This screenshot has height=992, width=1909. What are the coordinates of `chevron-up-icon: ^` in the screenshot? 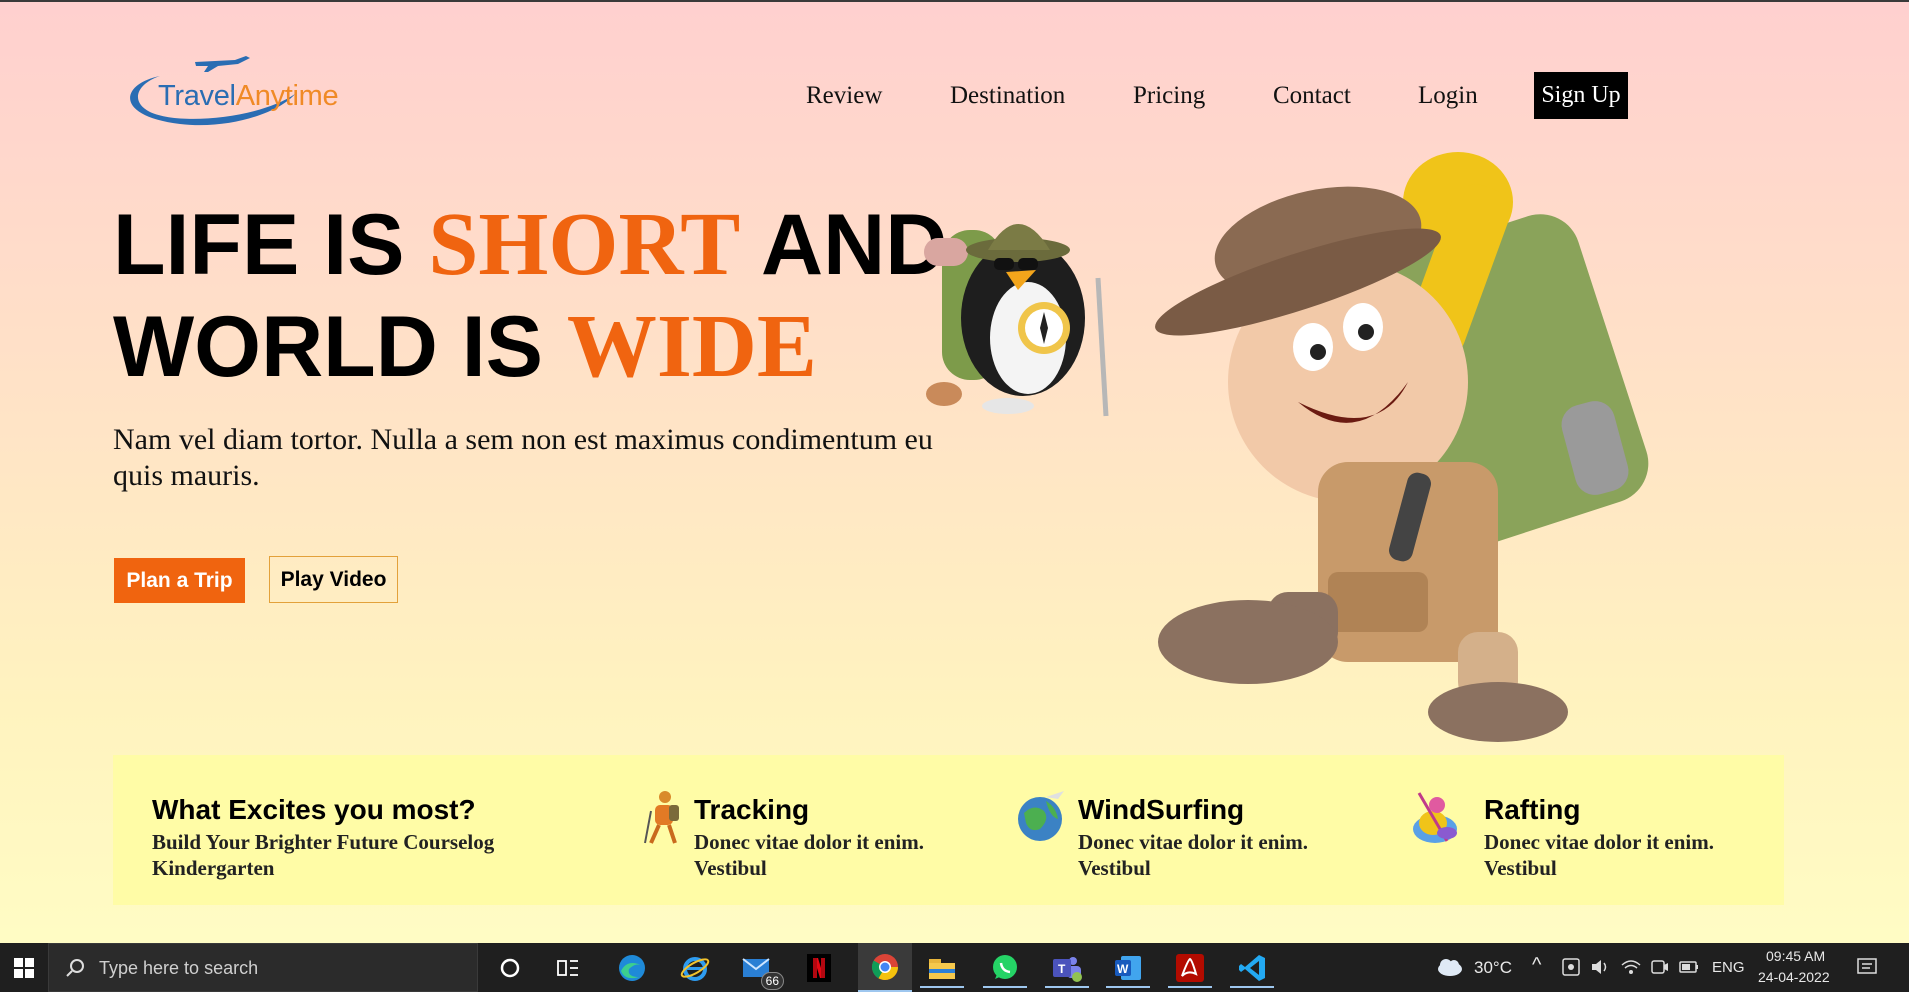 It's located at (1536, 965).